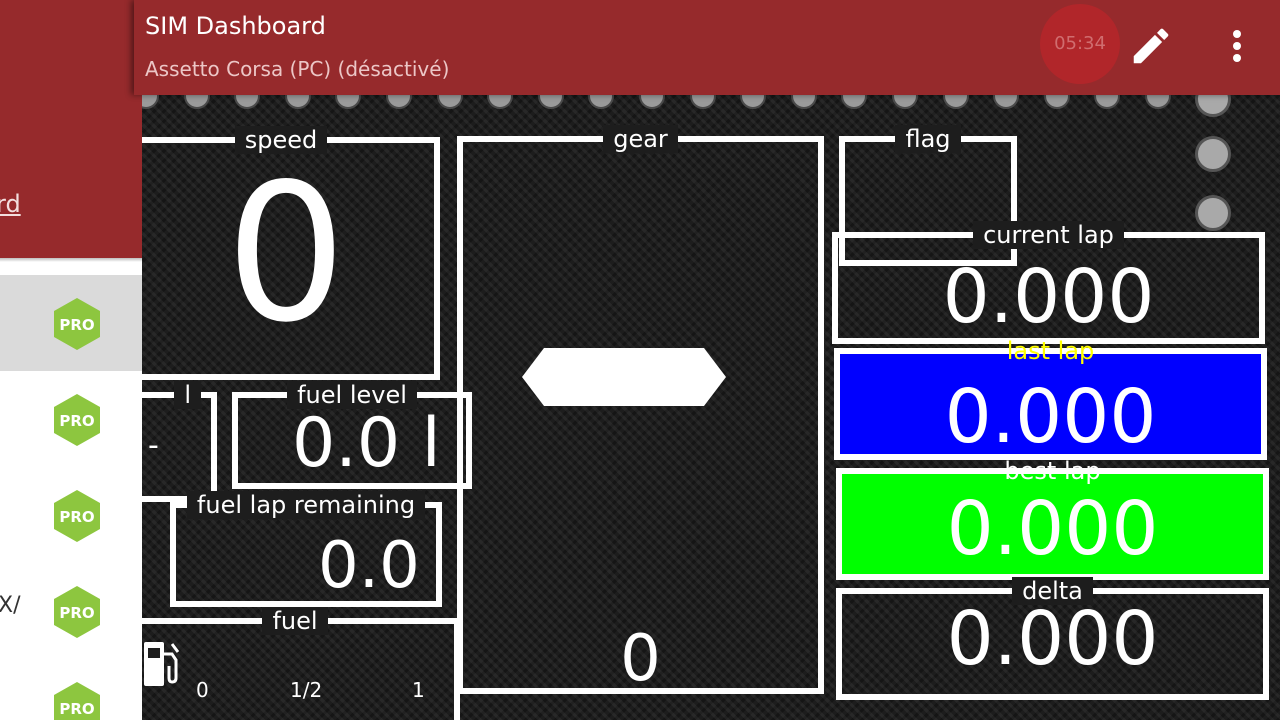 This screenshot has width=1280, height=720. I want to click on gear-neutral-indicator, so click(624, 377).